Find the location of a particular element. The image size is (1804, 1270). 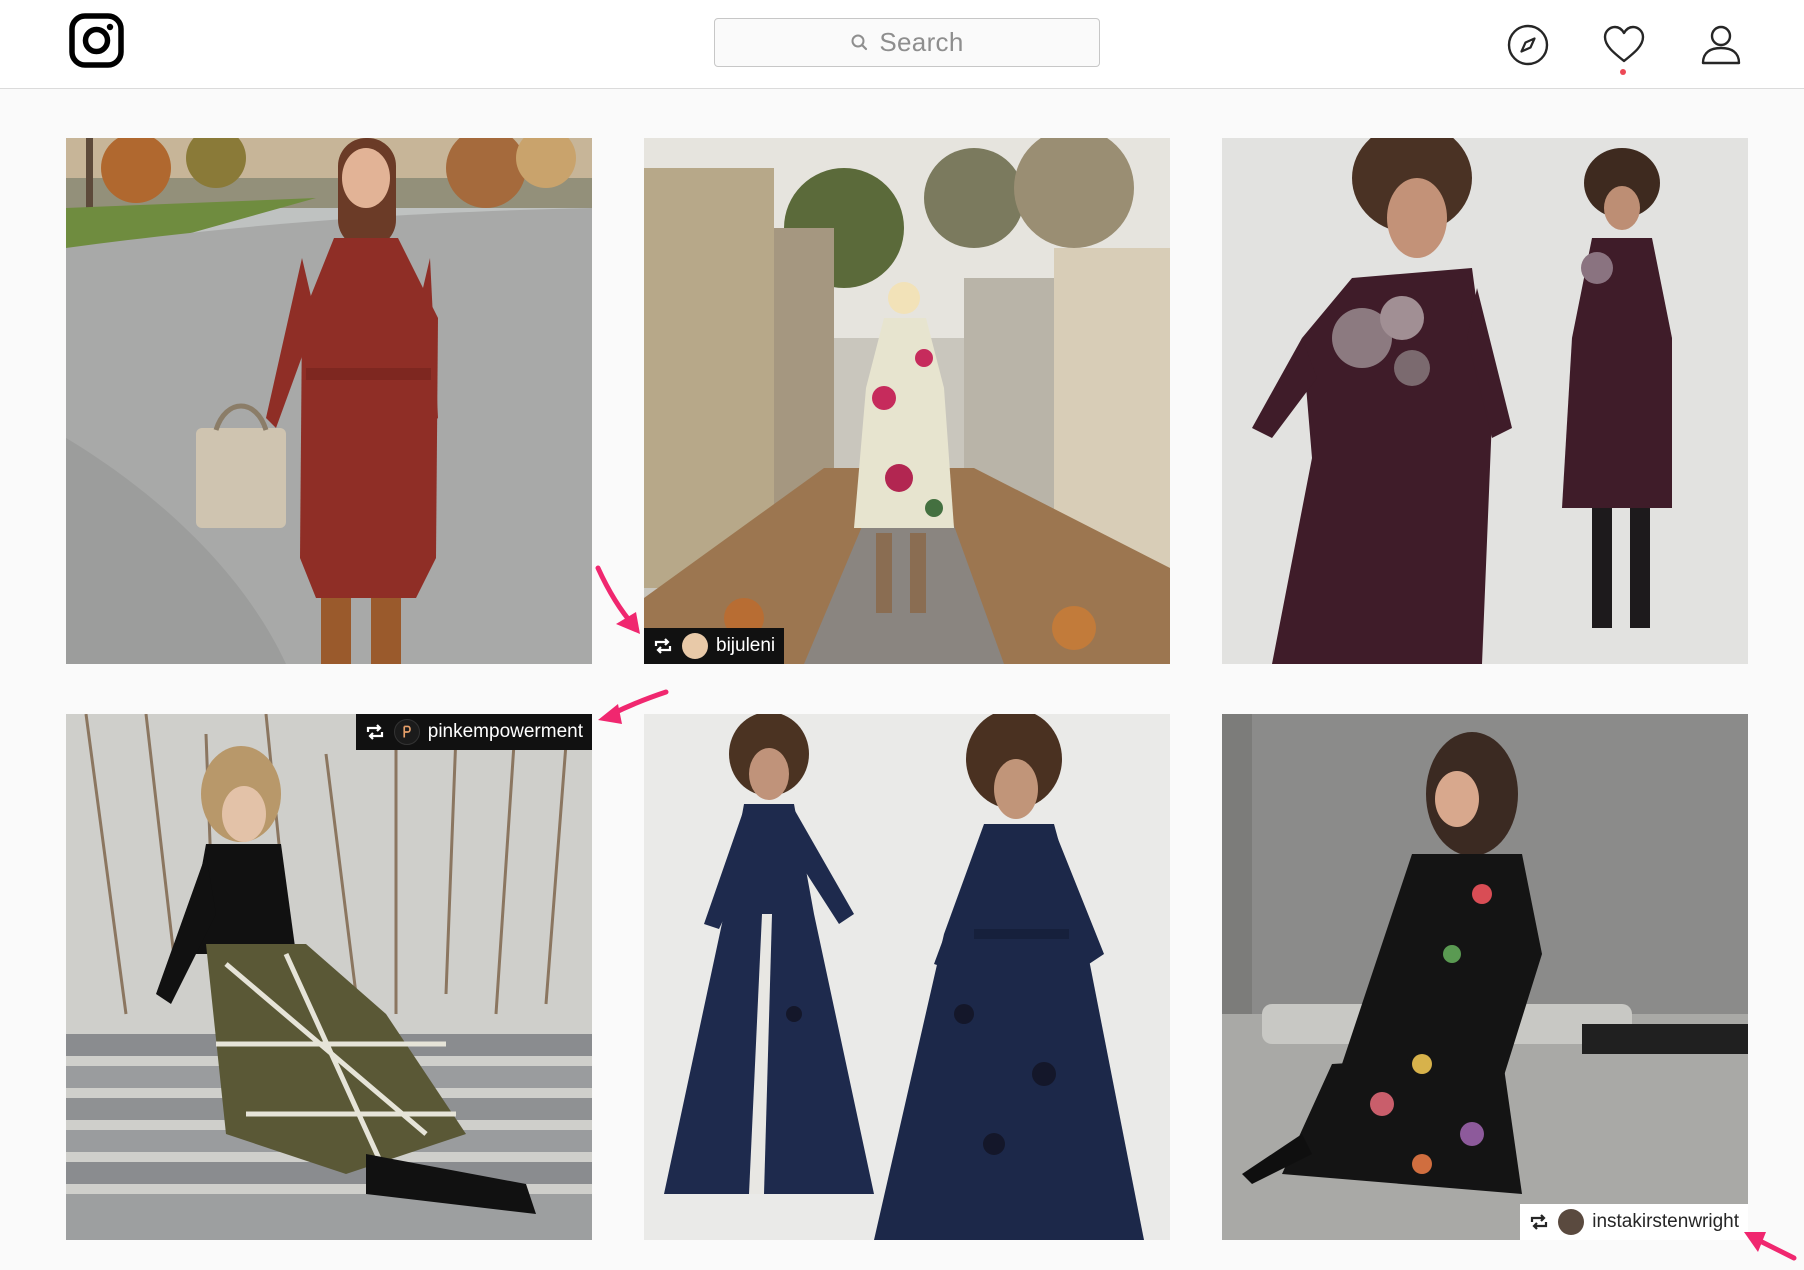

top-nav-bar: Search is located at coordinates (902, 44).